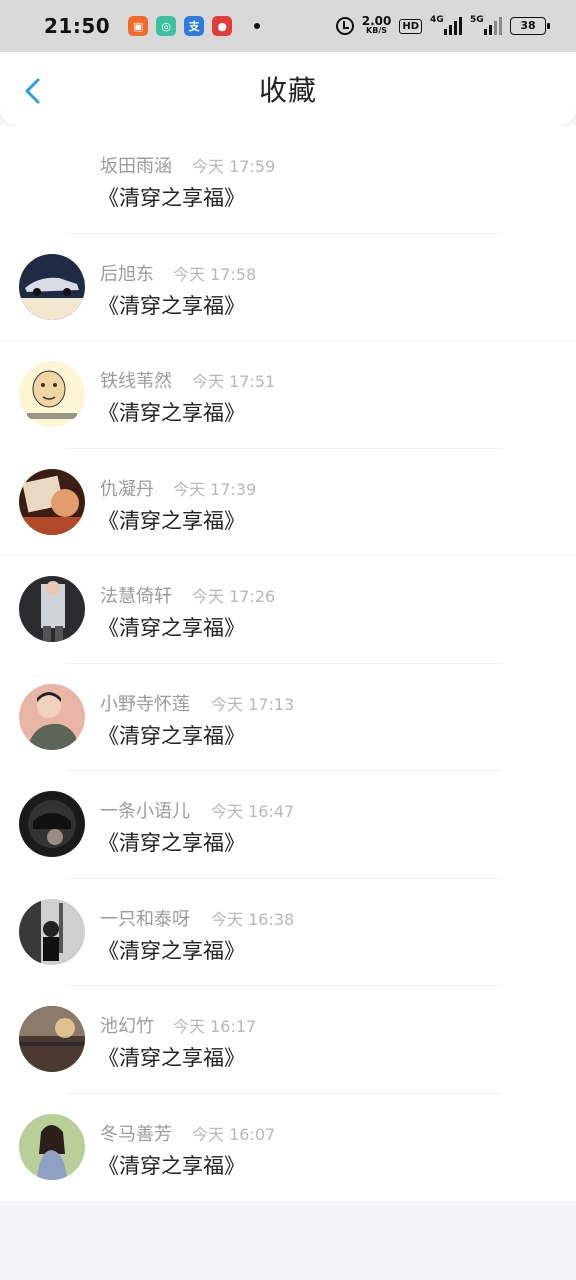 The image size is (576, 1280). I want to click on signal-5g-icon: 5G, so click(486, 25).